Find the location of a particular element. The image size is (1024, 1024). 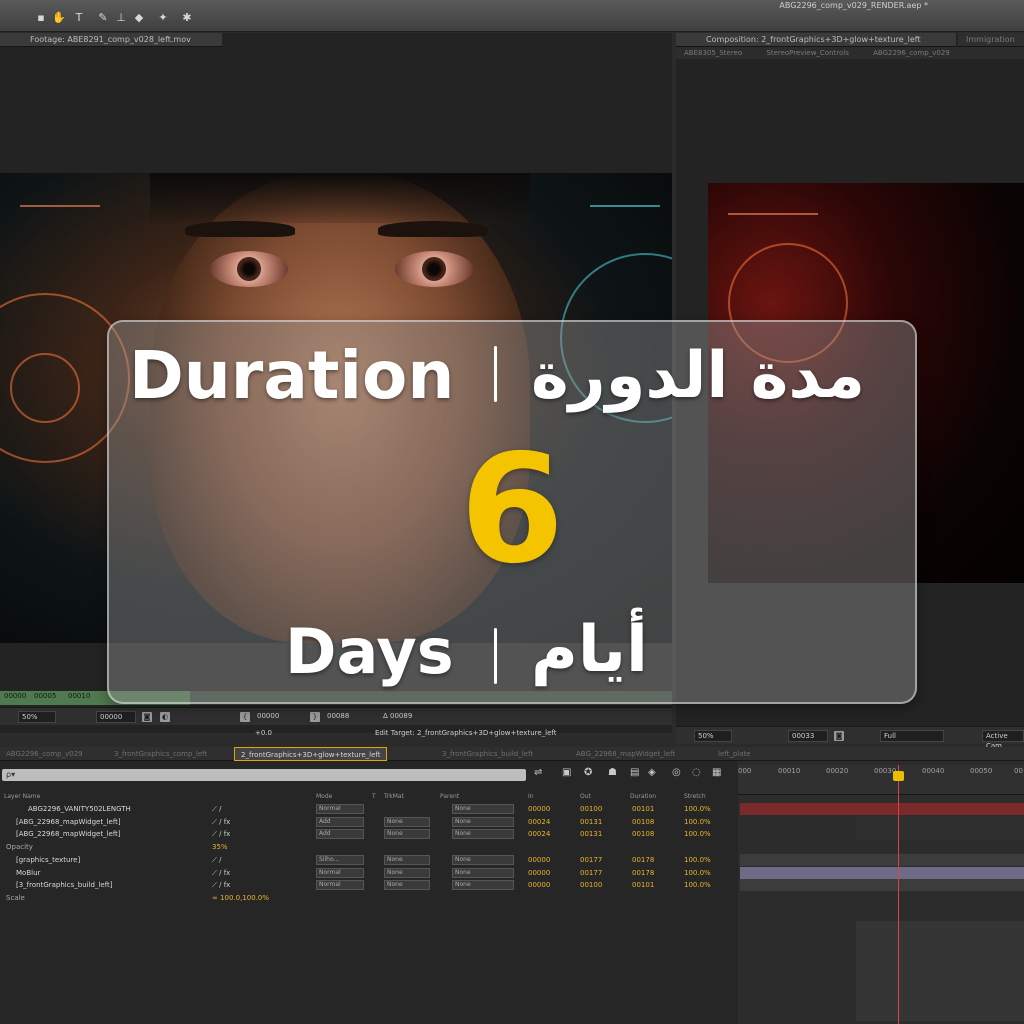

footage-zoom-select: 50% is located at coordinates (37, 717).